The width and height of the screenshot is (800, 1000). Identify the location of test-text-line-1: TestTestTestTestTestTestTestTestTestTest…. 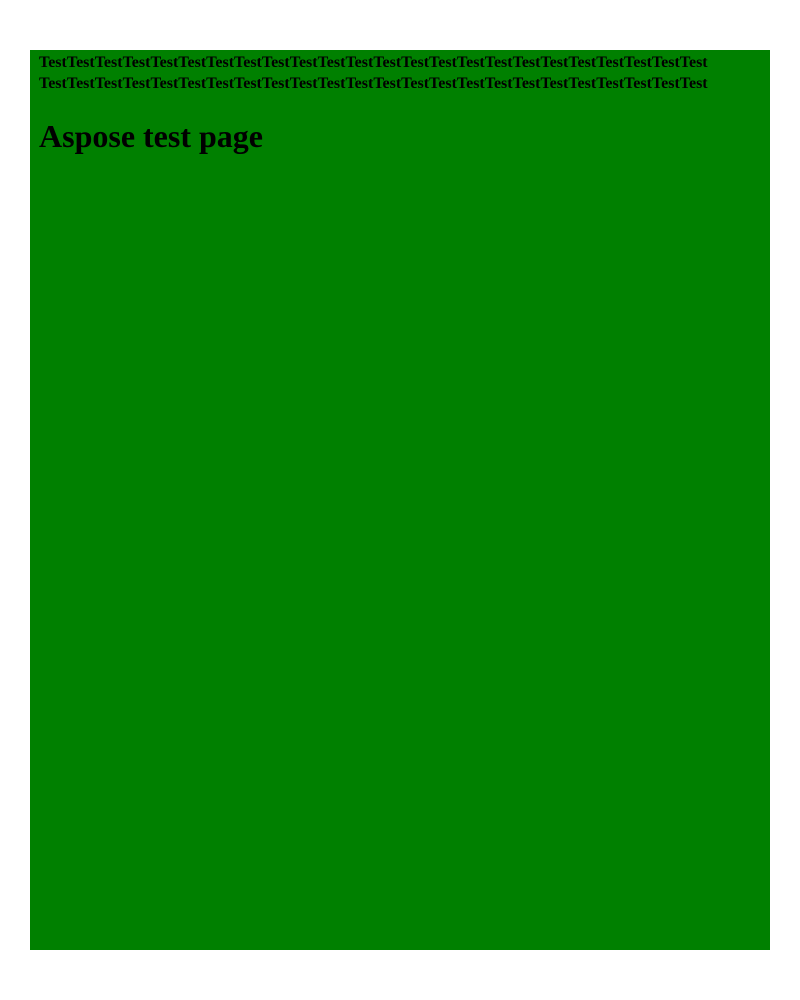
(373, 62).